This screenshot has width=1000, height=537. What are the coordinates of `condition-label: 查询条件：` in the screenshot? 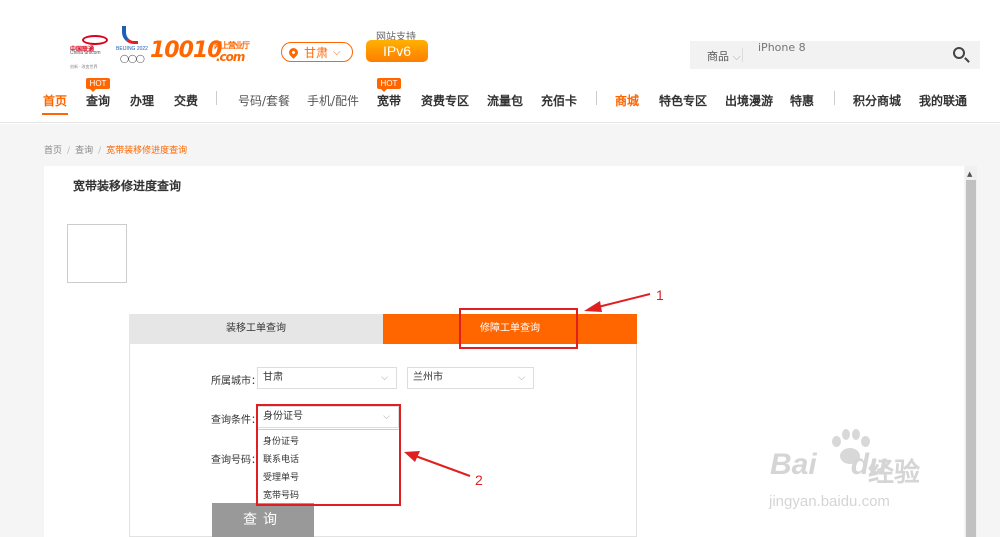 It's located at (236, 420).